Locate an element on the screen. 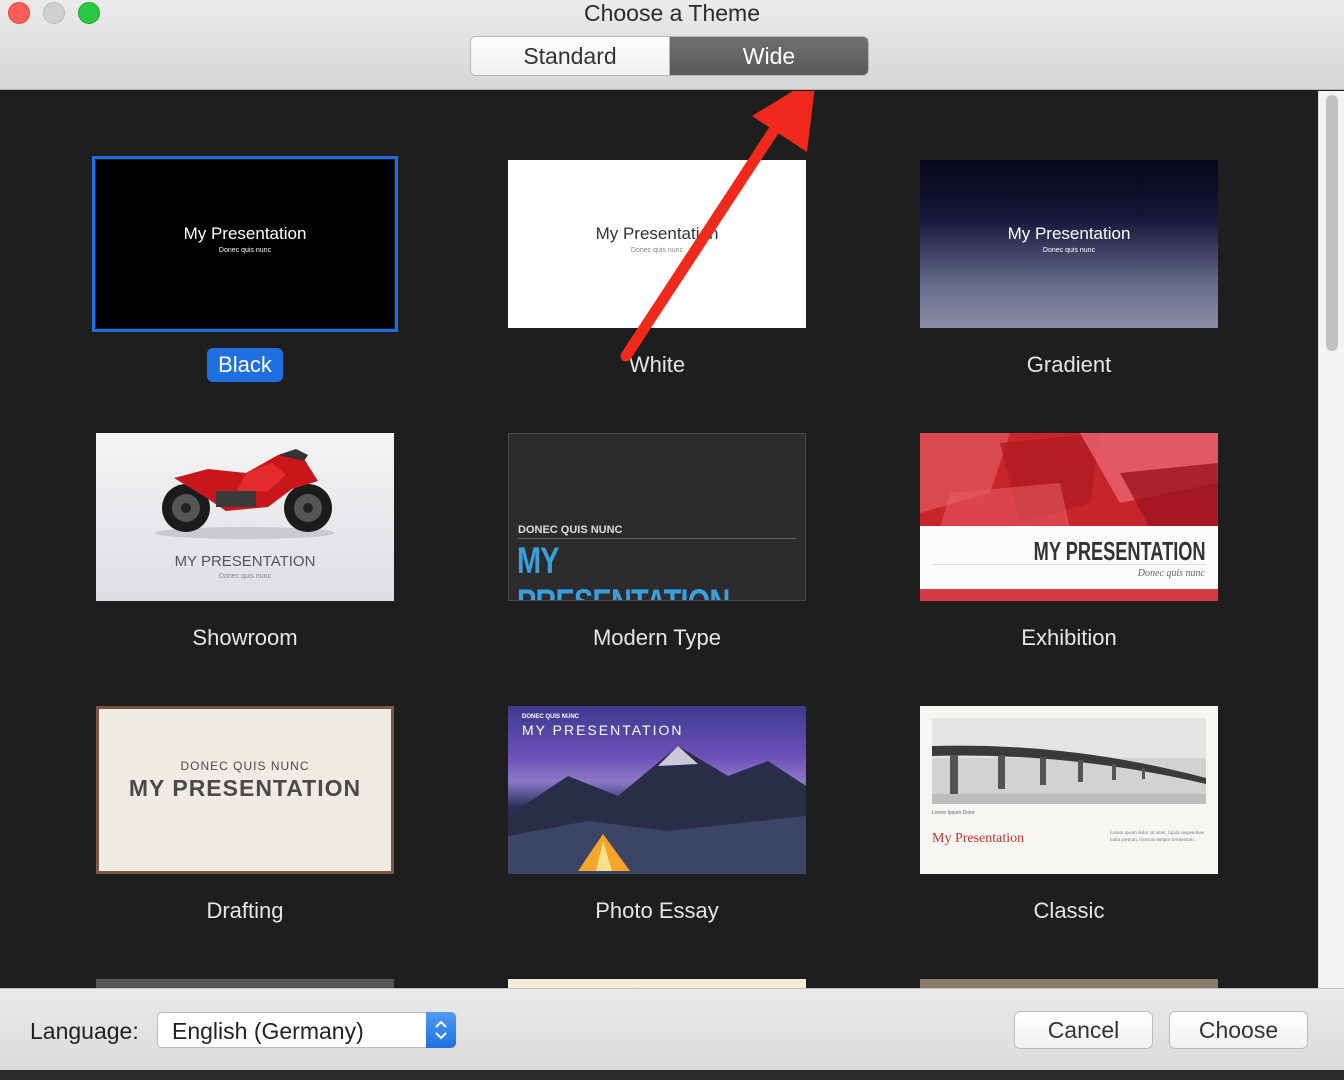 This screenshot has width=1344, height=1080. choose-button: Choose is located at coordinates (1238, 1030).